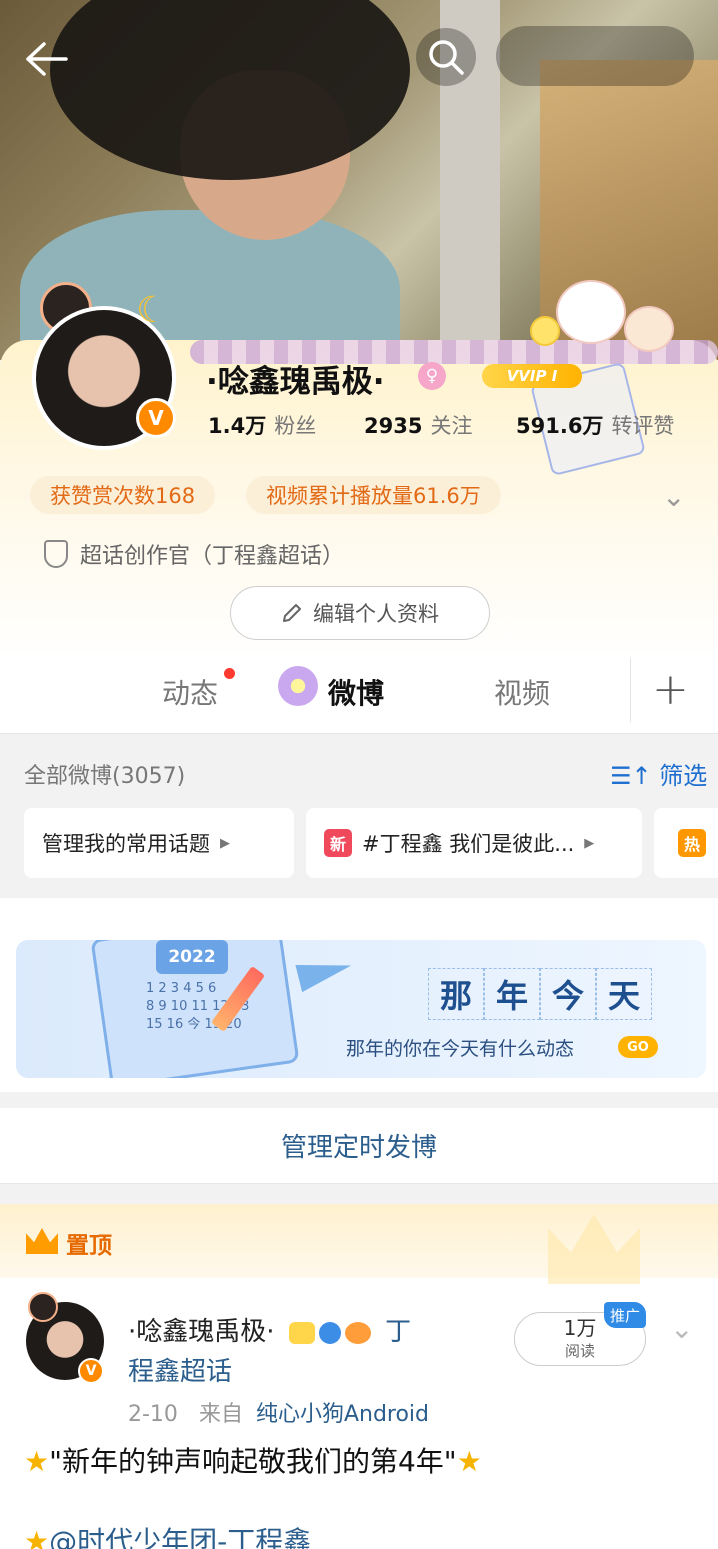 Image resolution: width=718 pixels, height=1549 pixels. I want to click on shield-icon, so click(56, 554).